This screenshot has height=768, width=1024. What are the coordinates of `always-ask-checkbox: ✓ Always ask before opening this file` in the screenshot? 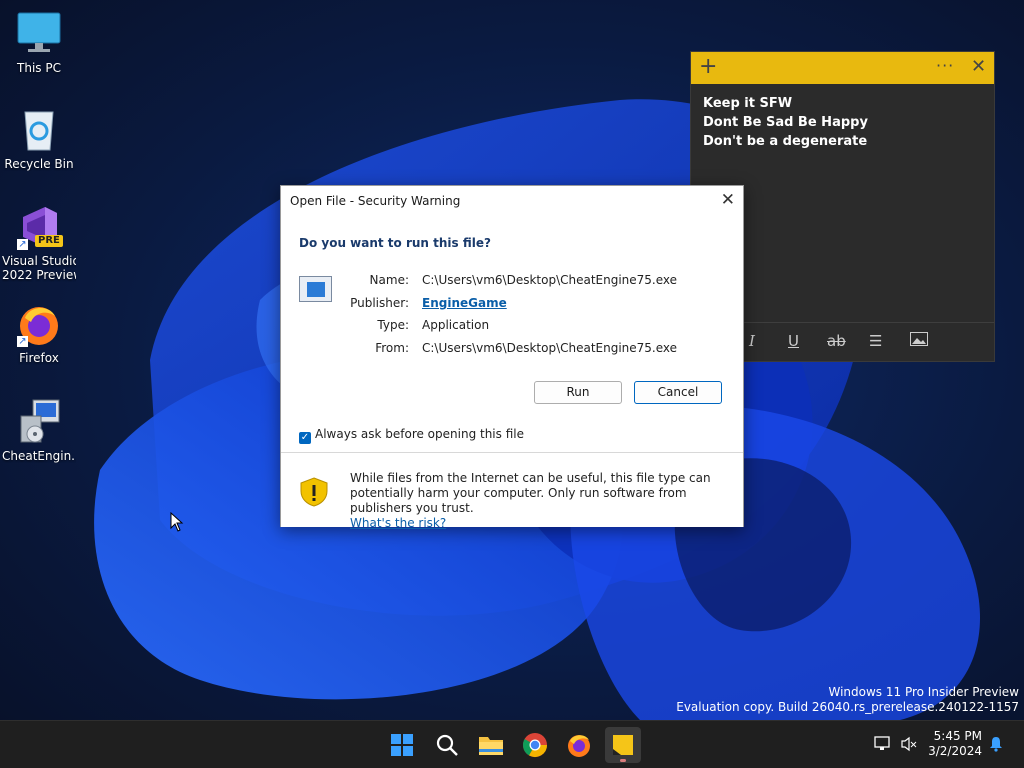 It's located at (411, 435).